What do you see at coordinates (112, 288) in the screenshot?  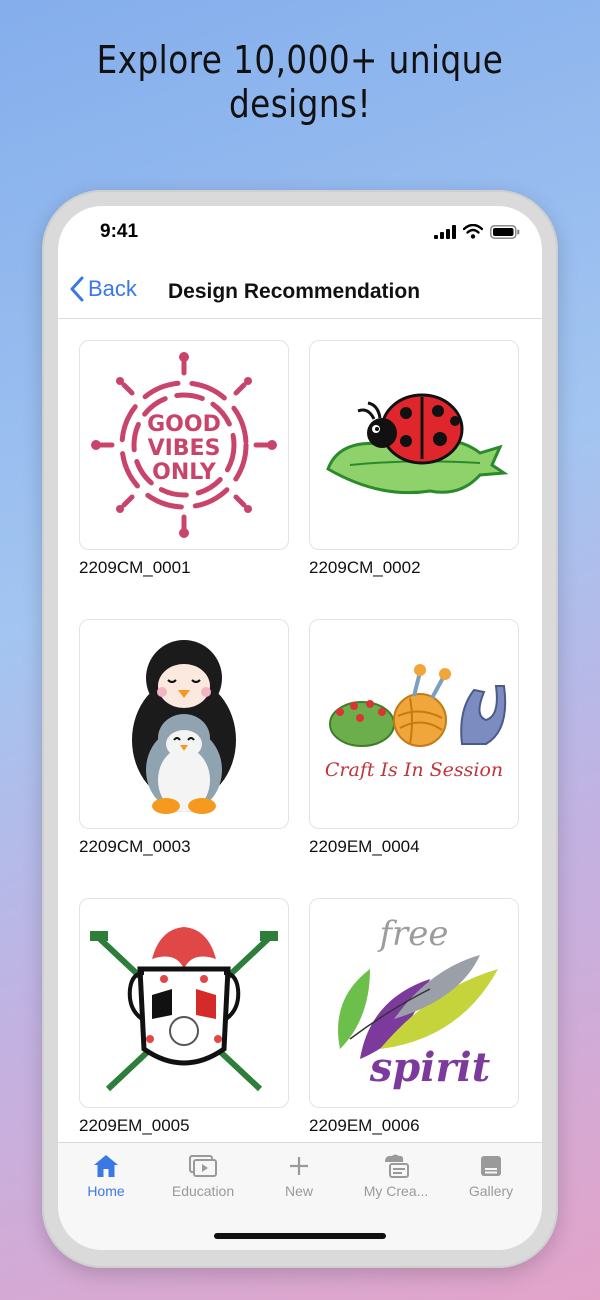 I see `back-label: Back` at bounding box center [112, 288].